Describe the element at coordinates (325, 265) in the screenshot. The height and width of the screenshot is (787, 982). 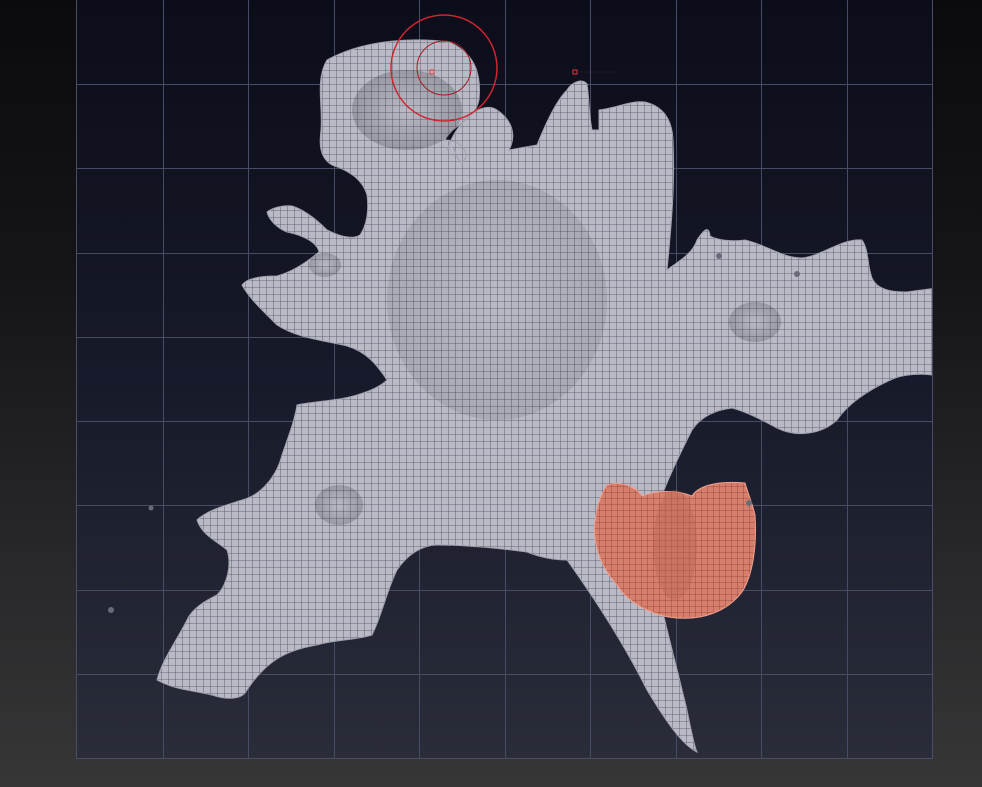
I see `arm-joint-shading` at that location.